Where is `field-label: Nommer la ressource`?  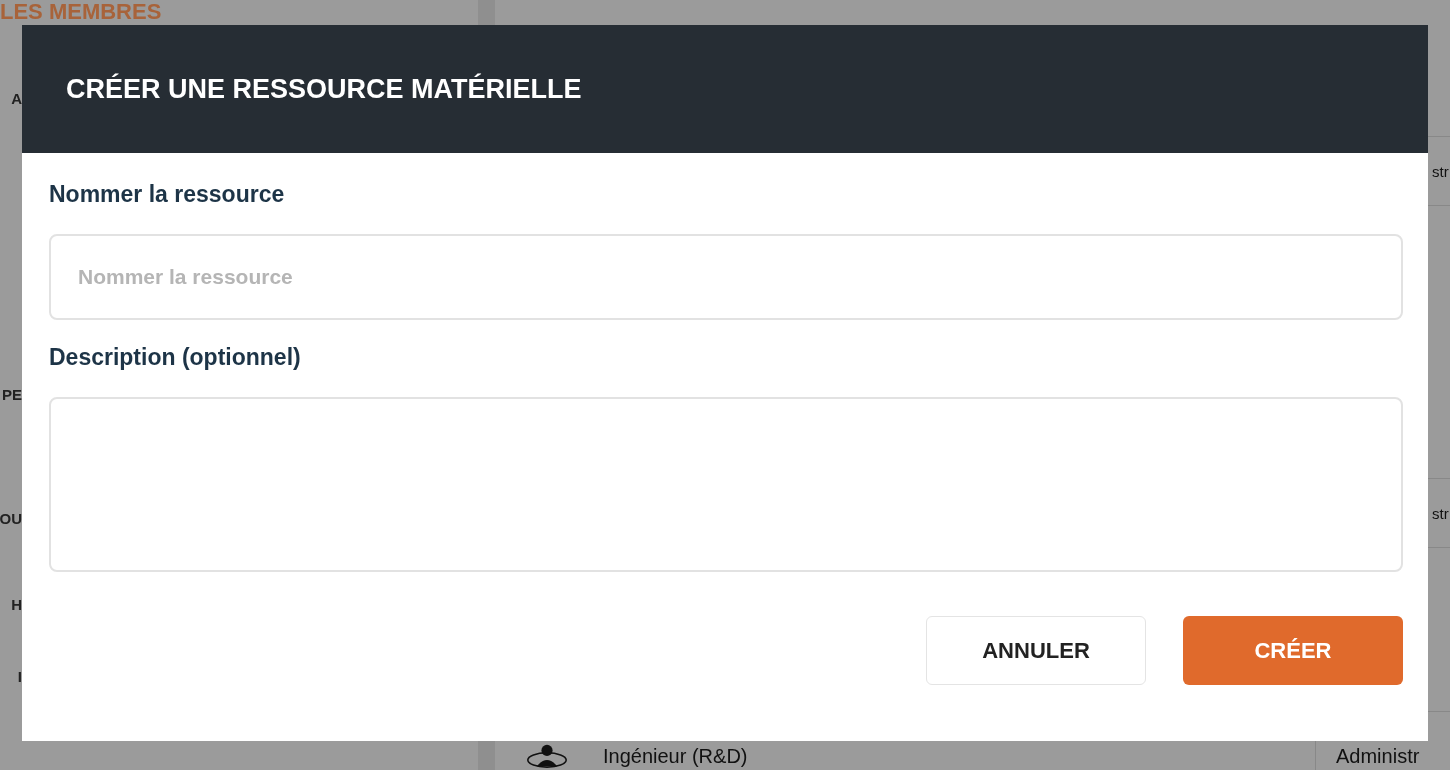
field-label: Nommer la ressource is located at coordinates (167, 194).